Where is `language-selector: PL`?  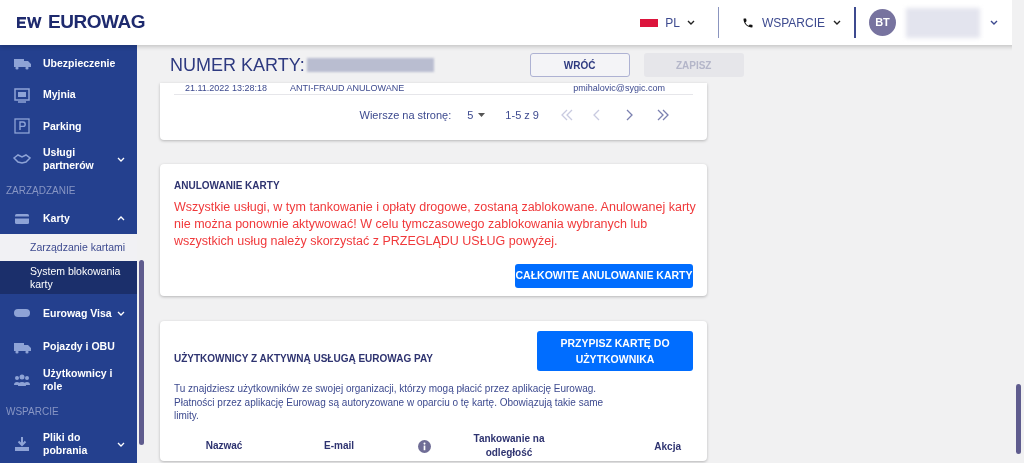
language-selector: PL is located at coordinates (667, 22).